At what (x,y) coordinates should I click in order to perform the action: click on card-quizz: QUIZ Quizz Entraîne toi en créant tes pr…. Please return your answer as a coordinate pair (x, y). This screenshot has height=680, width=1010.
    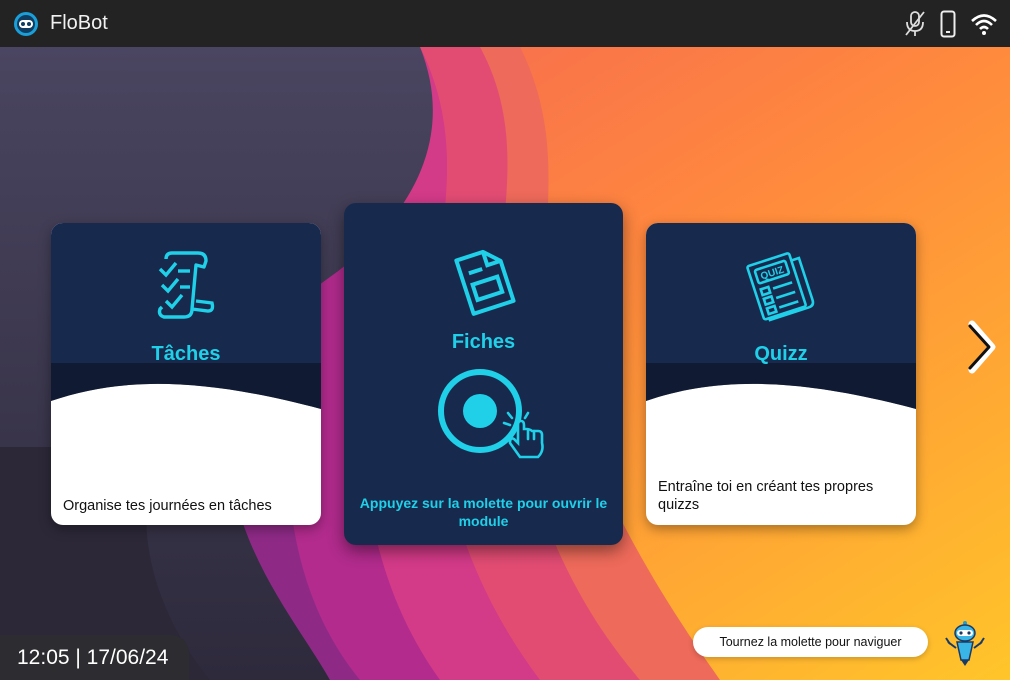
    Looking at the image, I should click on (781, 374).